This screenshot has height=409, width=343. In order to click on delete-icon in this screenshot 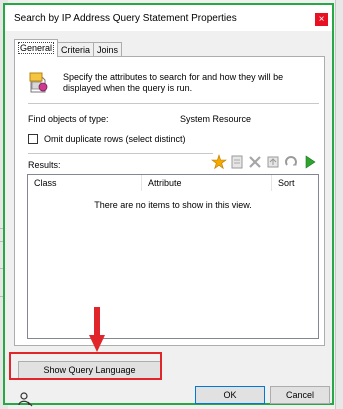, I will do `click(255, 162)`.